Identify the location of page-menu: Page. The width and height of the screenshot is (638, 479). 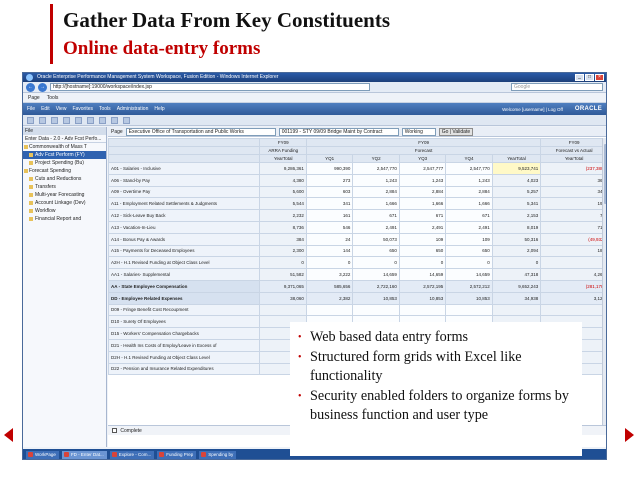
(34, 98).